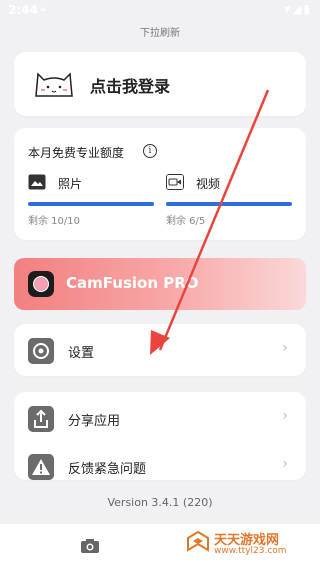 The image size is (320, 570). Describe the element at coordinates (229, 204) in the screenshot. I see `quota-video-bar` at that location.